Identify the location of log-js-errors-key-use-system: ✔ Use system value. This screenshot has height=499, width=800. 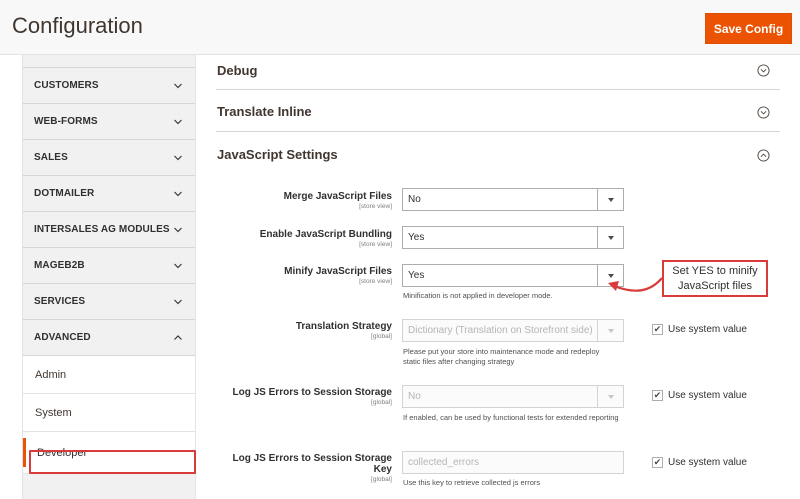
(699, 462).